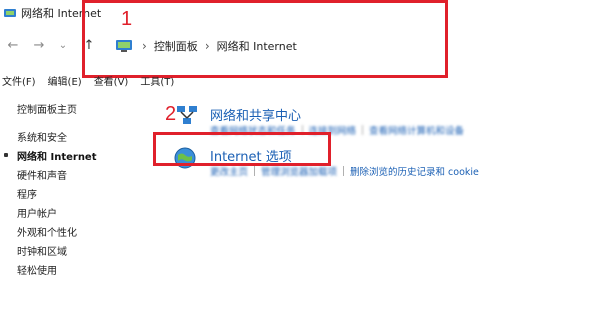  What do you see at coordinates (185, 158) in the screenshot?
I see `globe-icon` at bounding box center [185, 158].